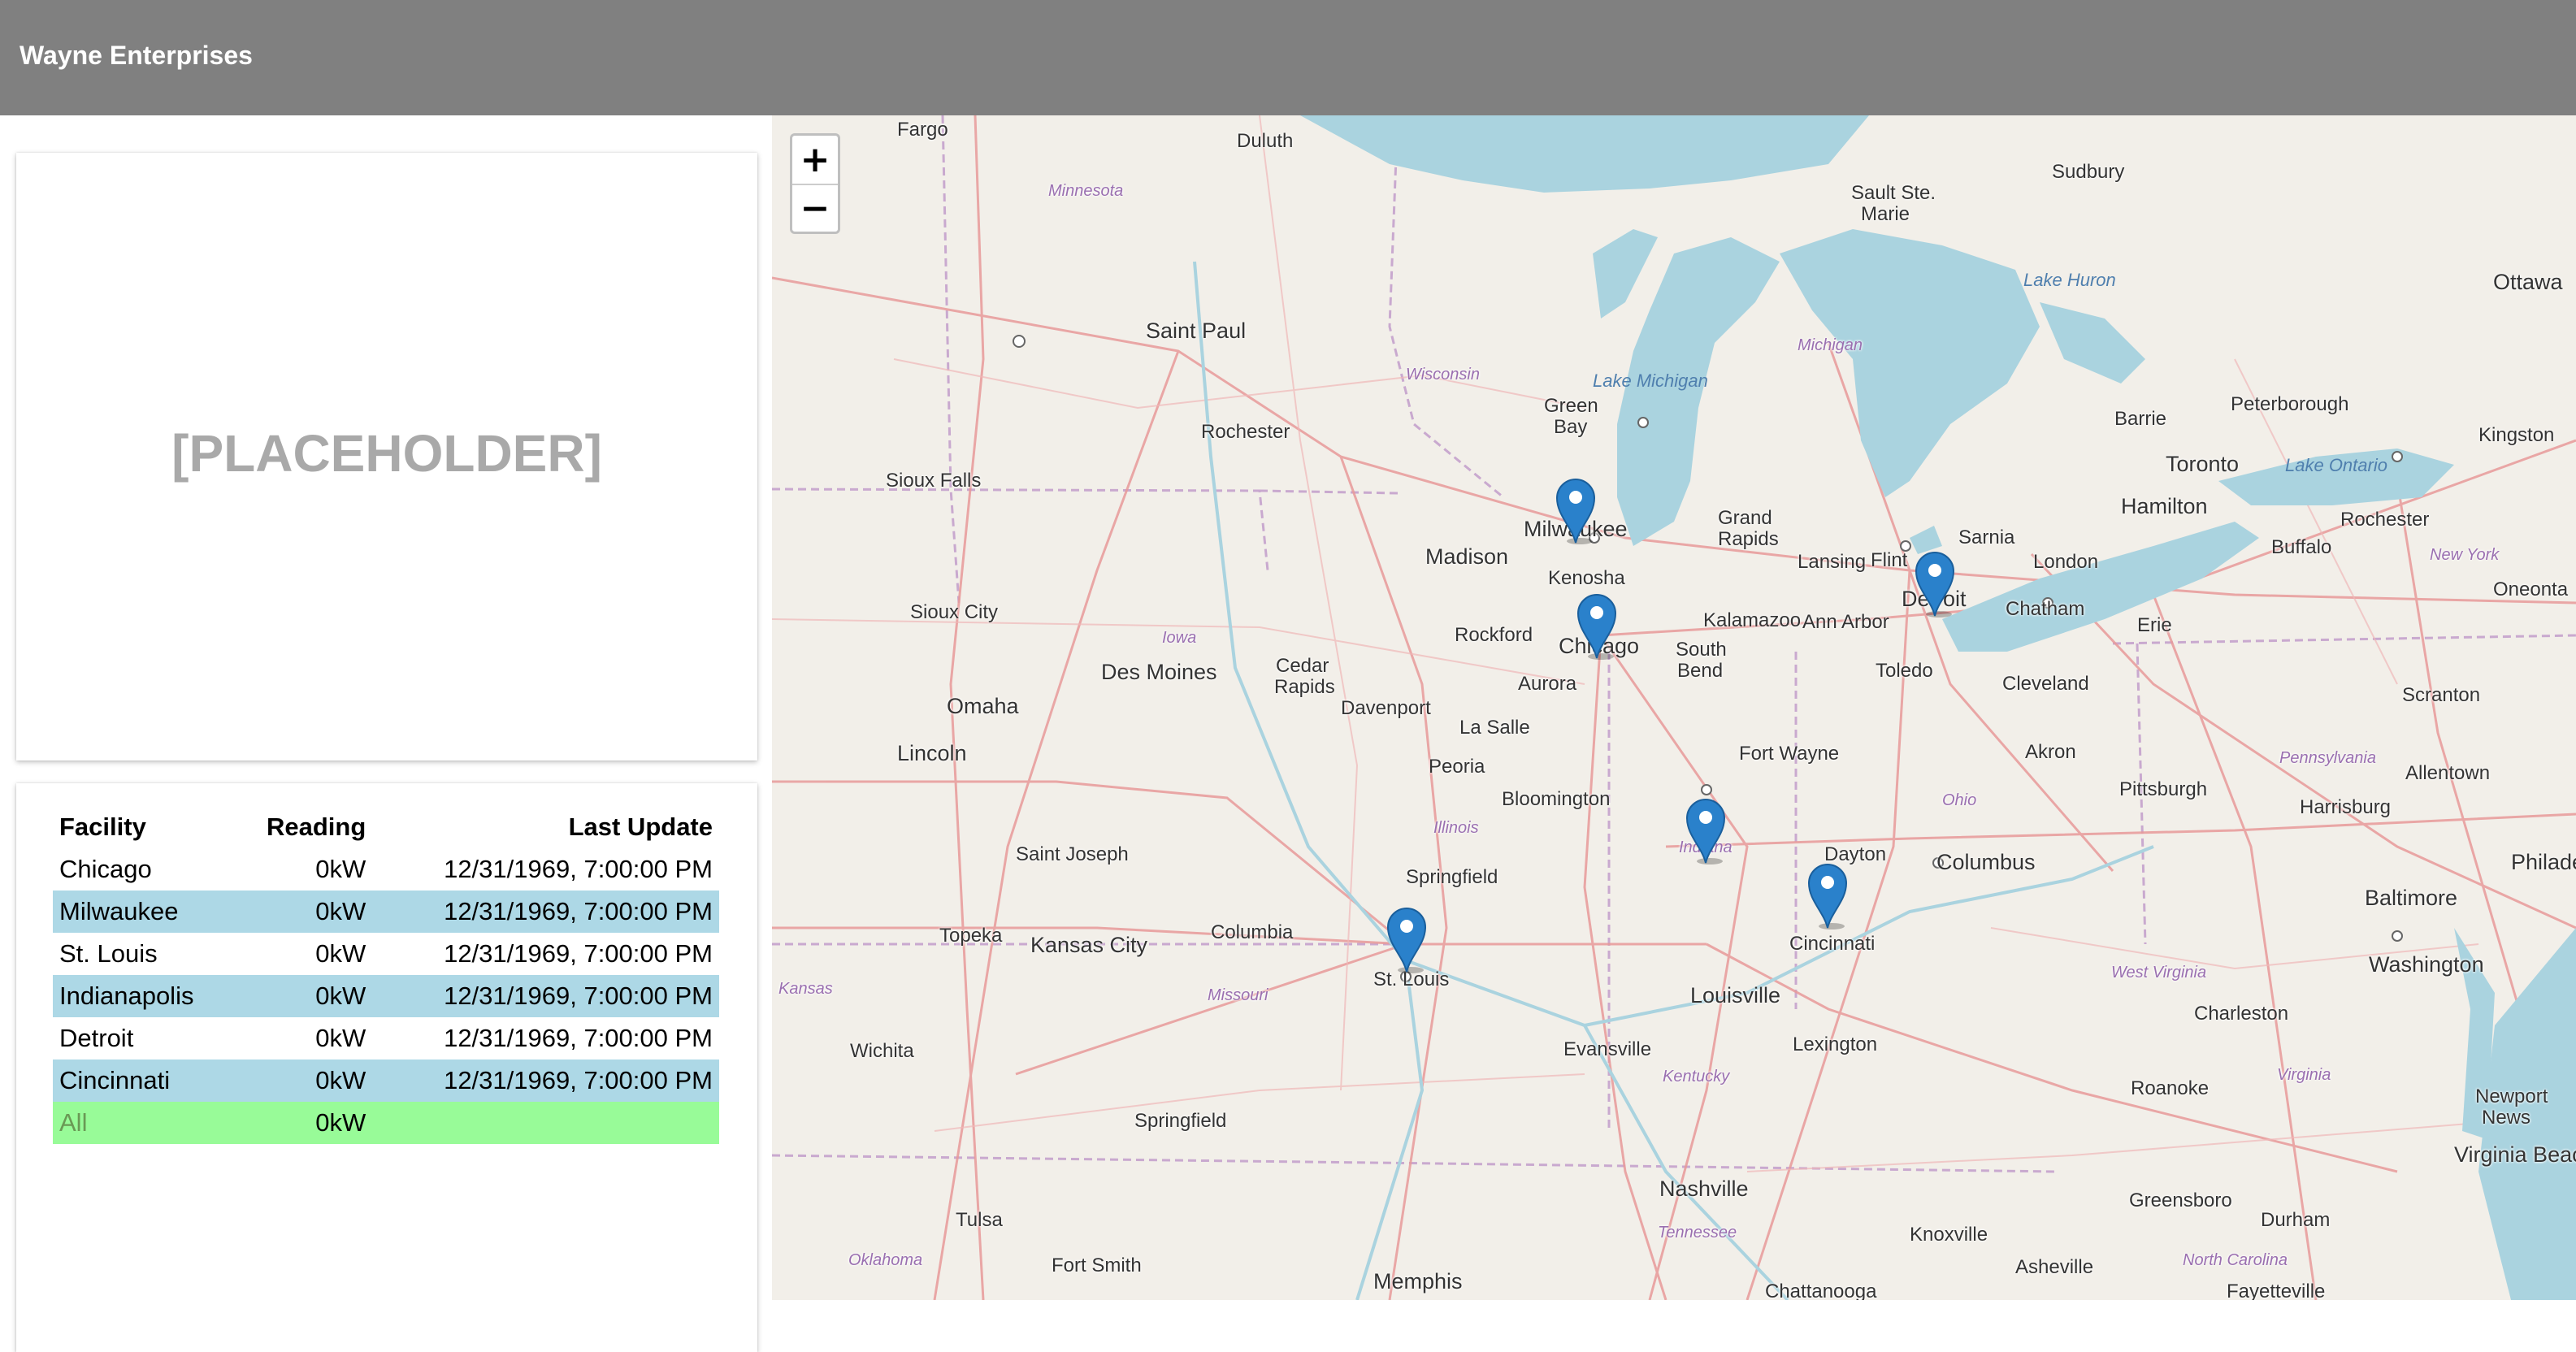 The width and height of the screenshot is (2576, 1352). I want to click on map-marker-cincinnati, so click(1828, 897).